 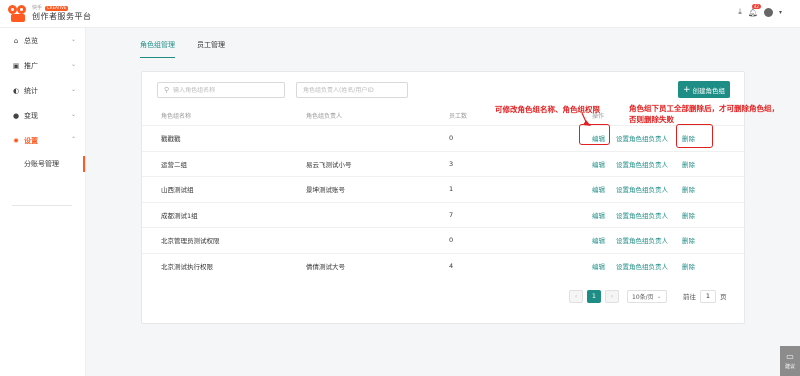 I want to click on sidebar-item-promote: ▣ 推广 ⌄, so click(x=42, y=65).